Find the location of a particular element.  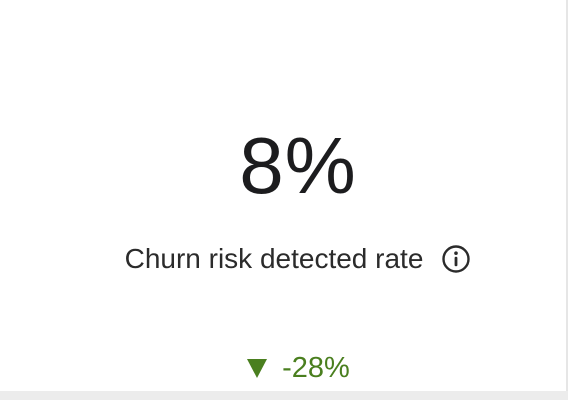

change-value: -28% is located at coordinates (316, 368).